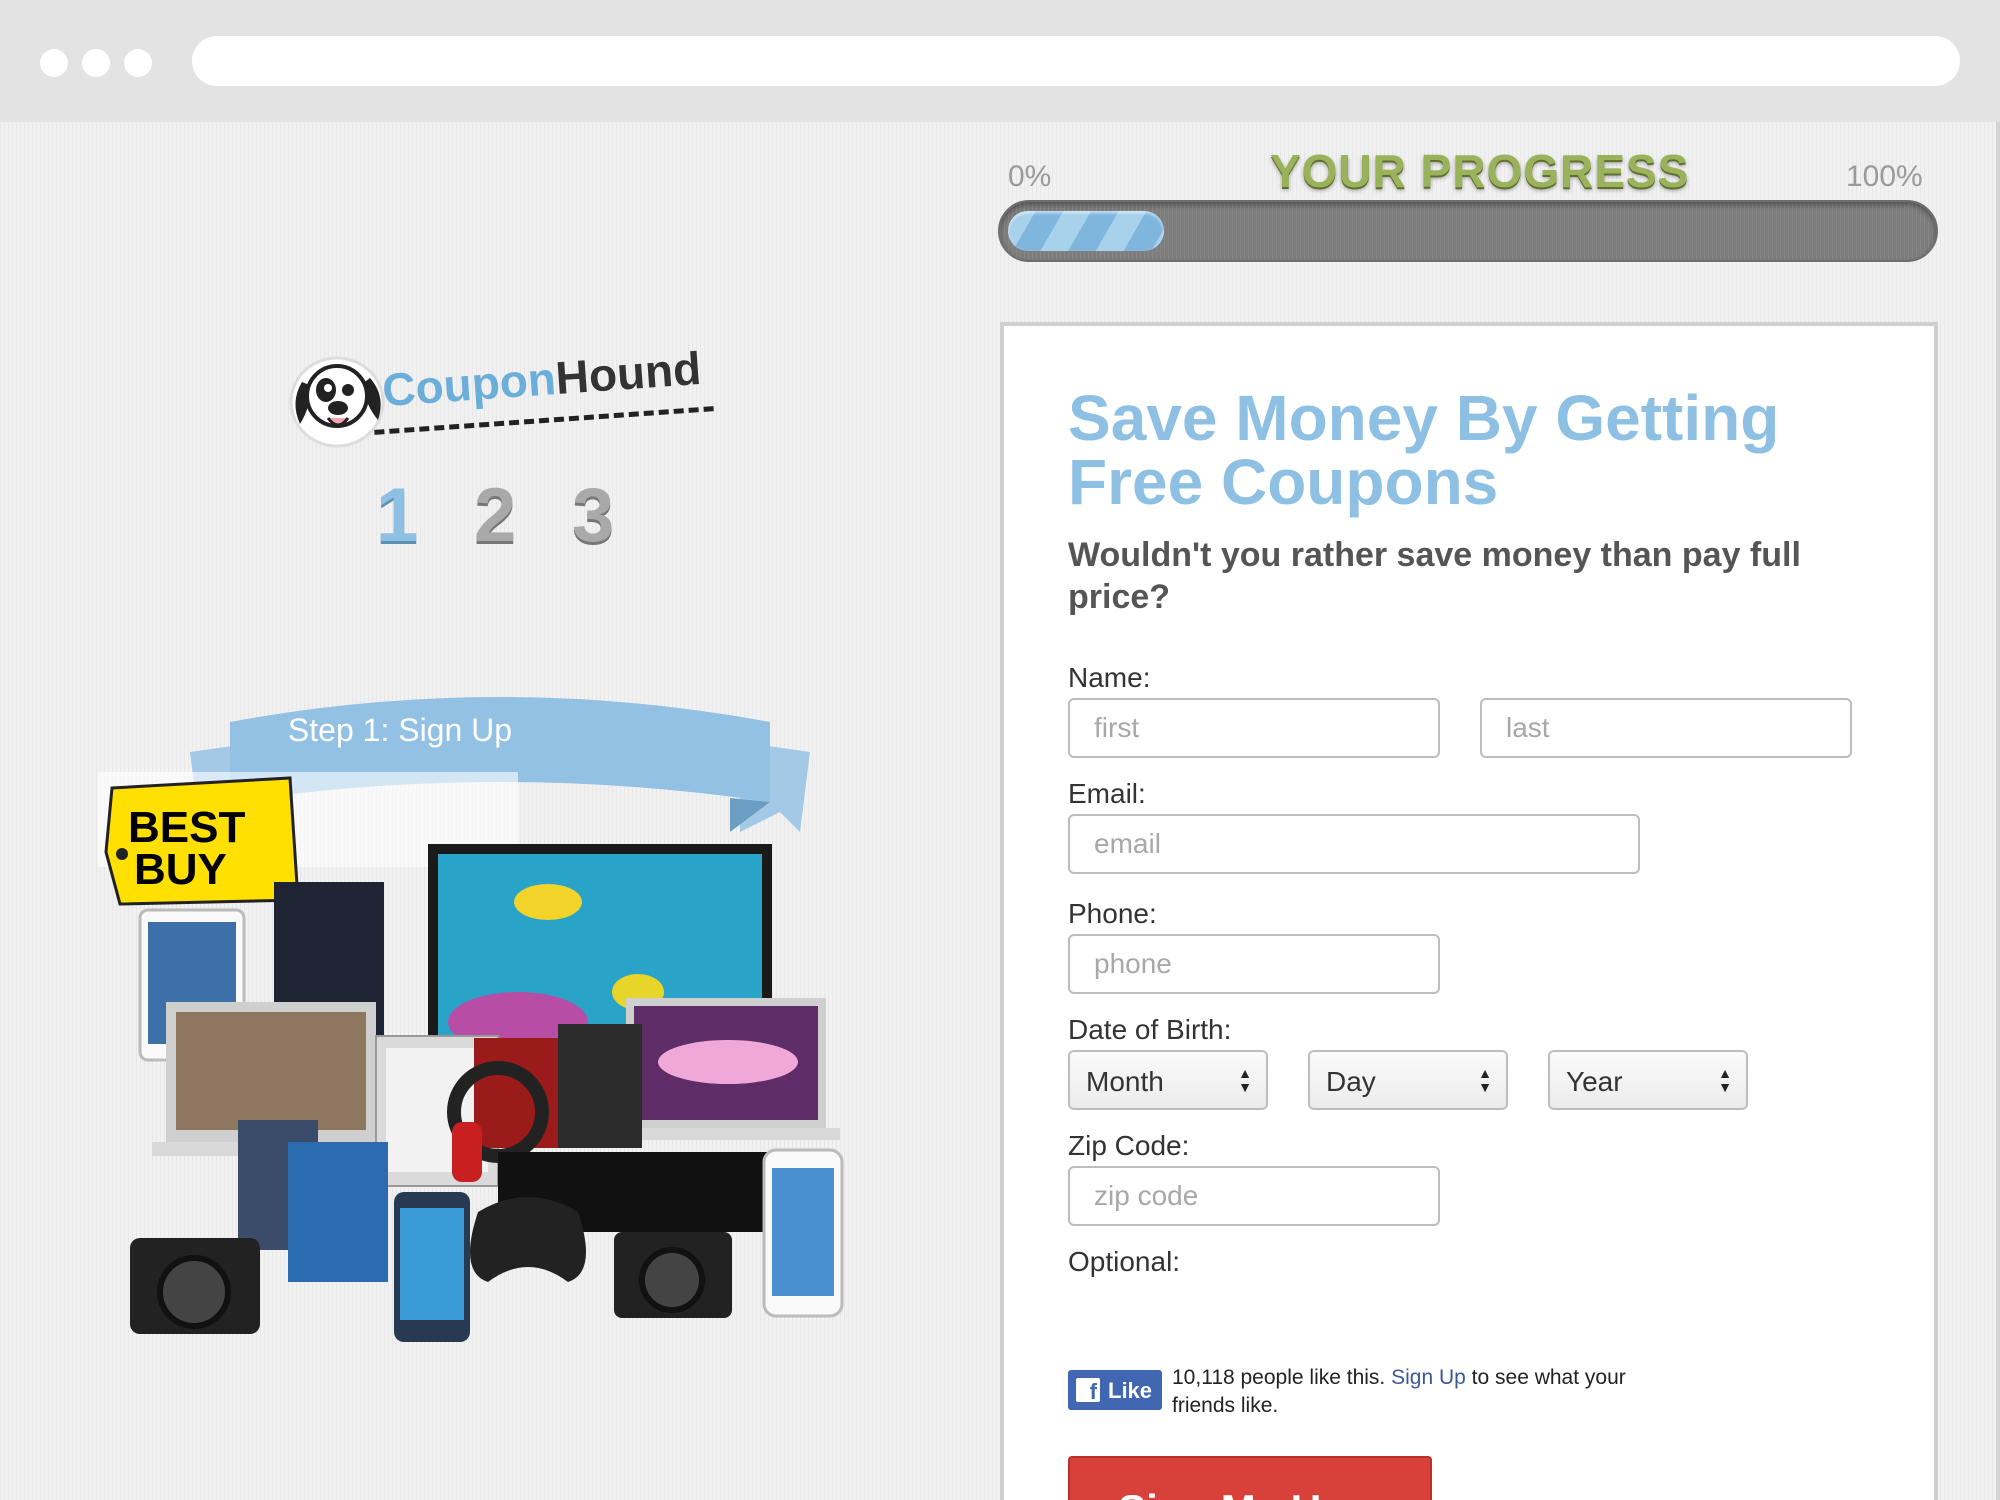 Image resolution: width=2000 pixels, height=1500 pixels. Describe the element at coordinates (1130, 1390) in the screenshot. I see `facebook-like-label: Like` at that location.